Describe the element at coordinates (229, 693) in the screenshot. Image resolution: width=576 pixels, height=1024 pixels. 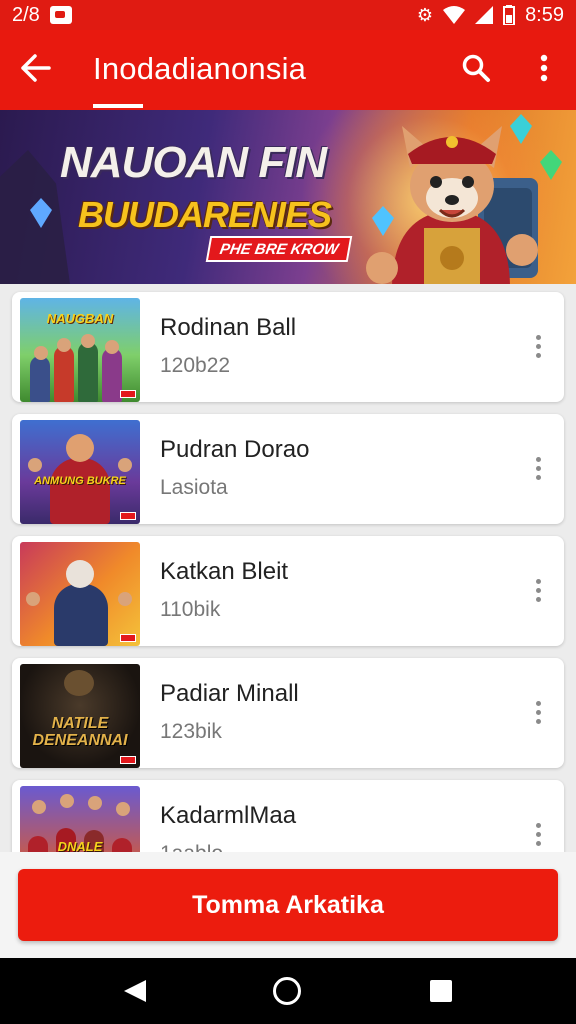
I see `item-title: Padiar Minall` at that location.